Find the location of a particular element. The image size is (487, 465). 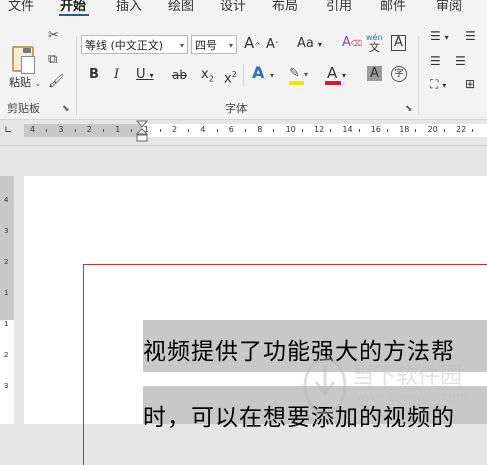

paste-button: 粘贴 ⌄ is located at coordinates (25, 67).